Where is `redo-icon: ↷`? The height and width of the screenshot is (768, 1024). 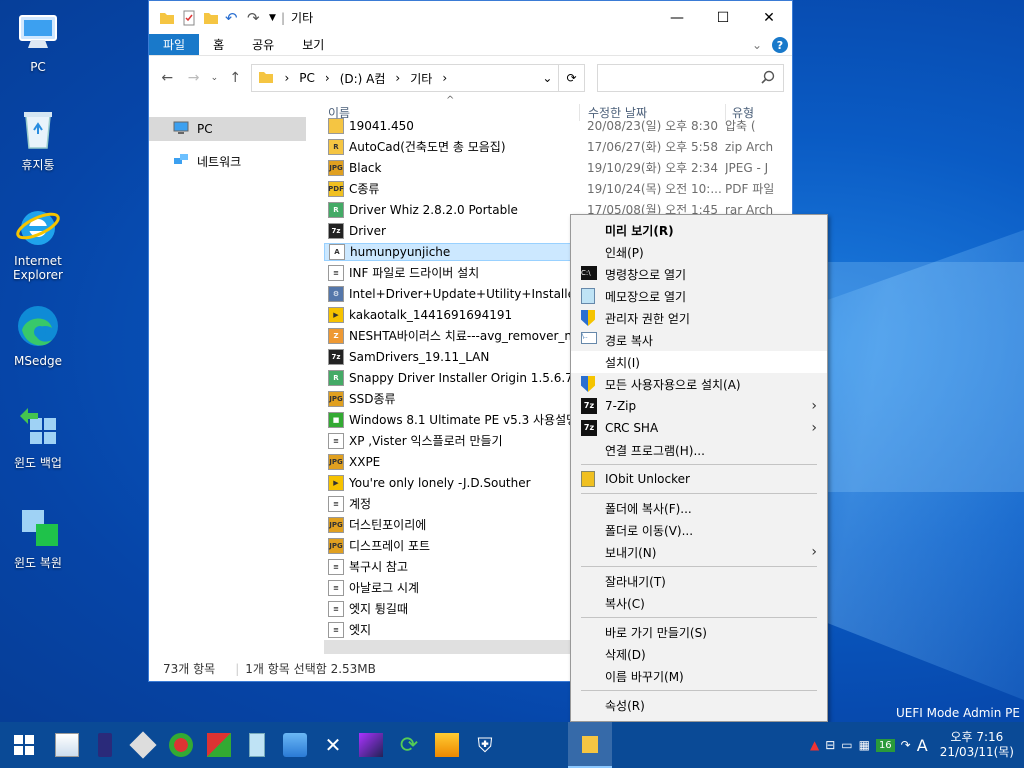
redo-icon: ↷ is located at coordinates (255, 18).